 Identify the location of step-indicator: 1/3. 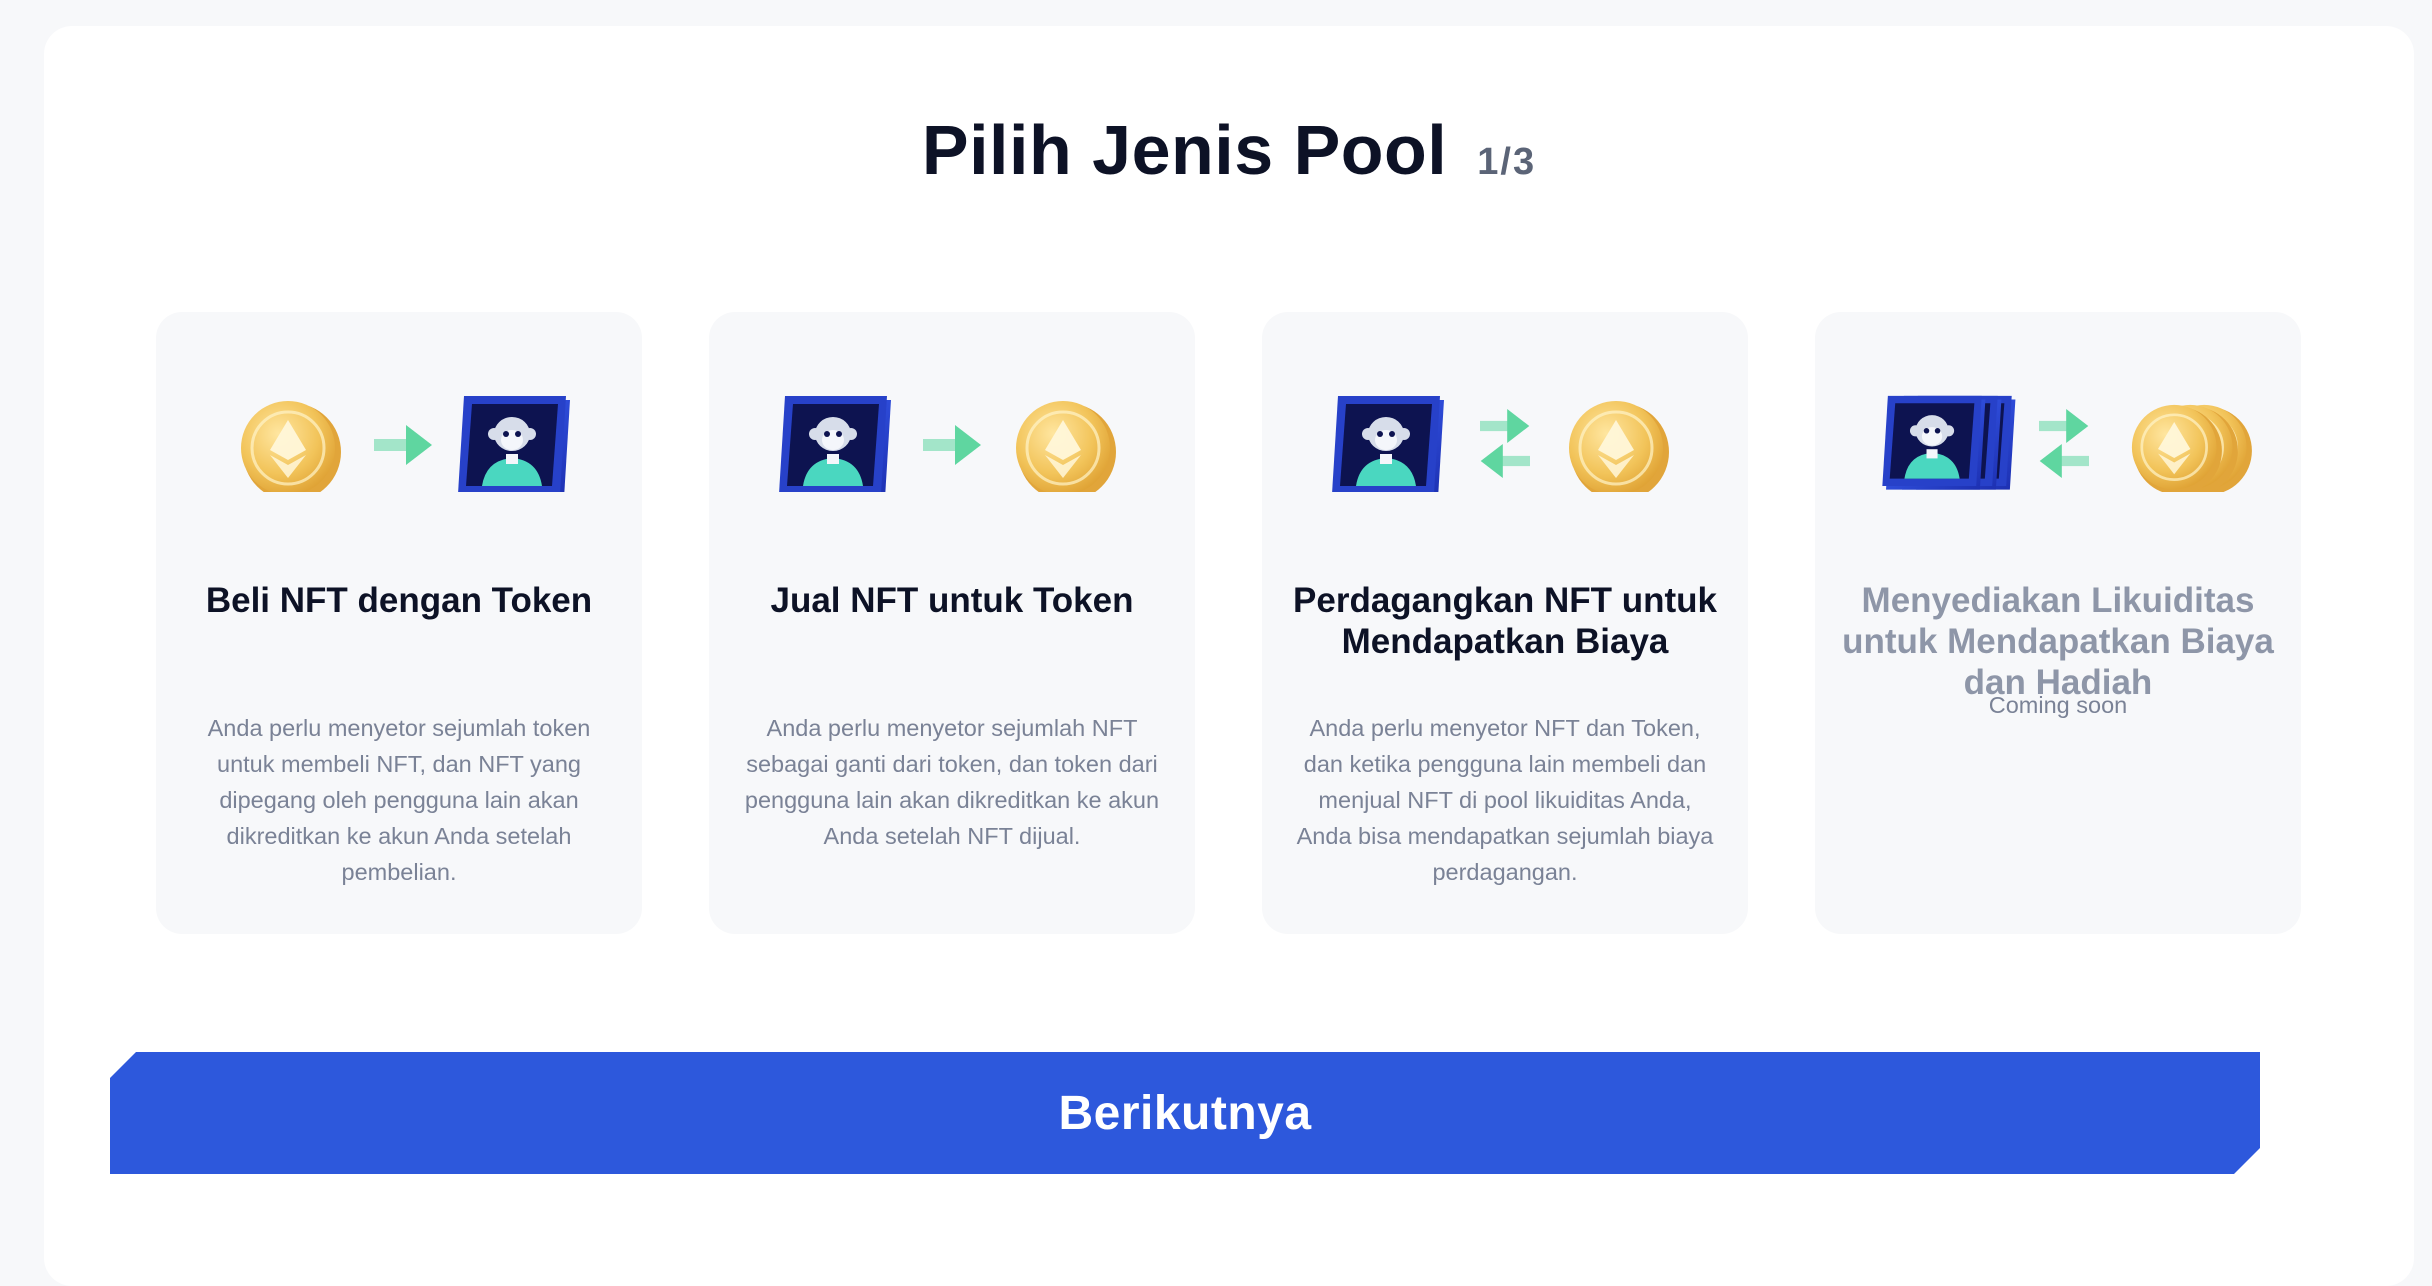
(1507, 162).